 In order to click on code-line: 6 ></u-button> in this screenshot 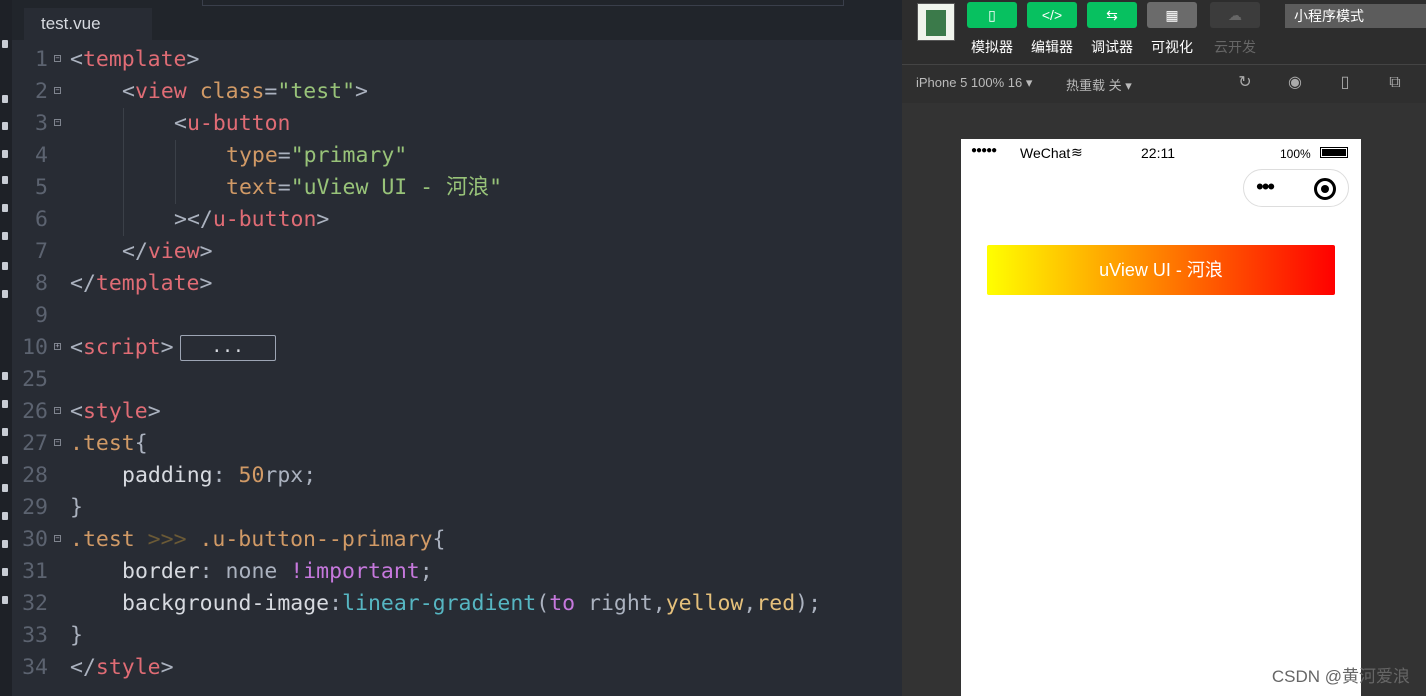, I will do `click(457, 220)`.